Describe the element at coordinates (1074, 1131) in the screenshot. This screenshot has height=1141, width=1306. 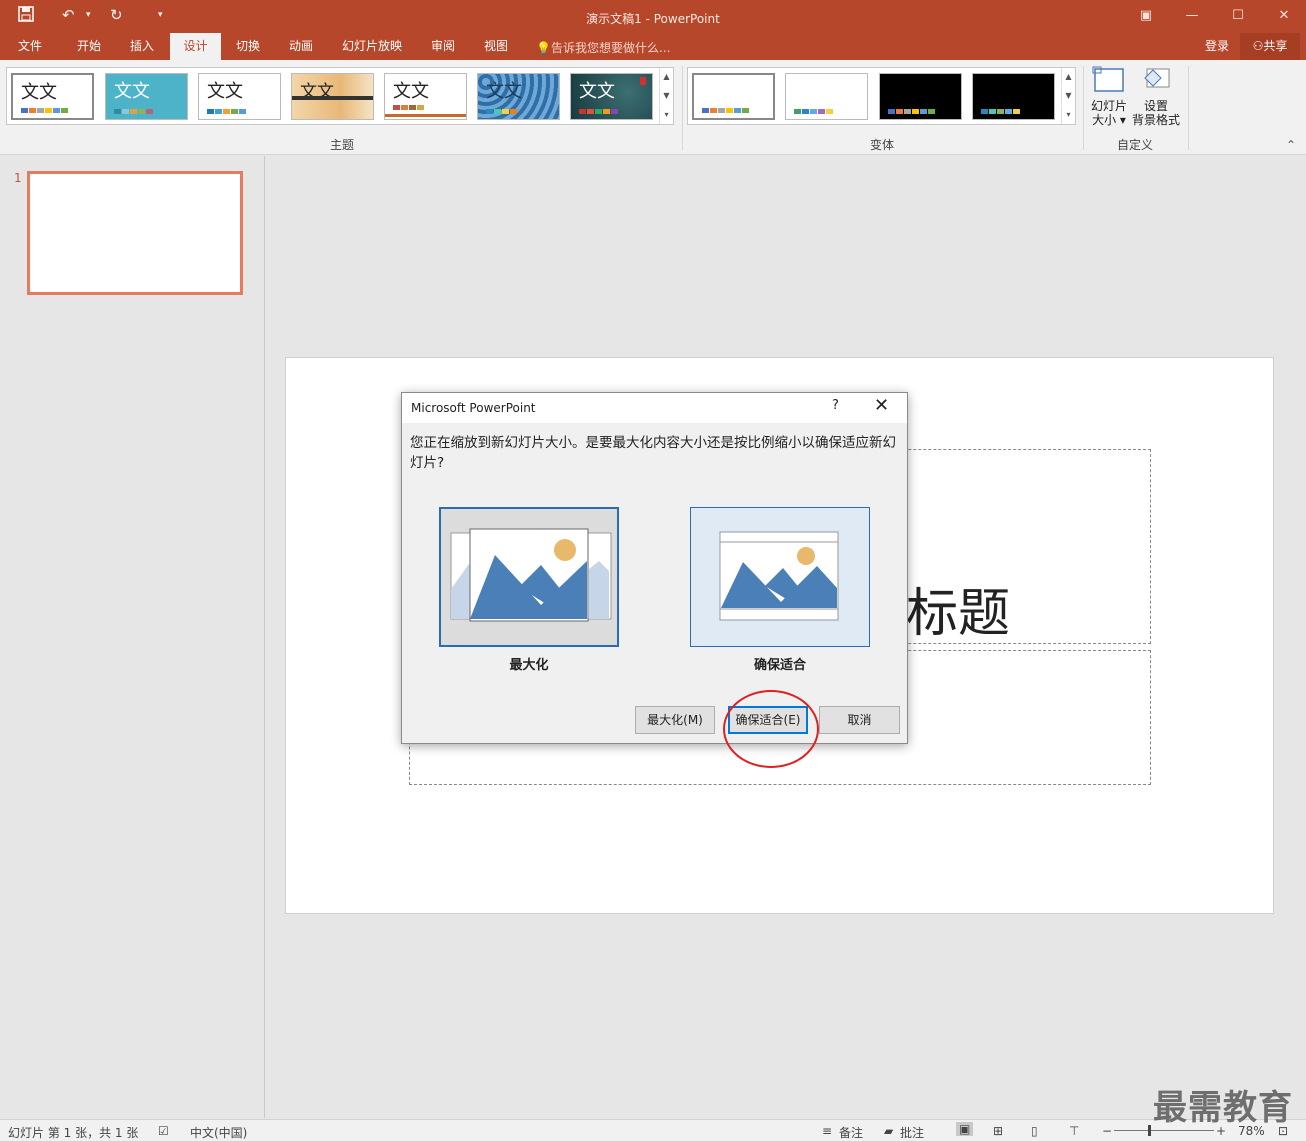
I see `slideshow-view-icon: ⊤` at that location.